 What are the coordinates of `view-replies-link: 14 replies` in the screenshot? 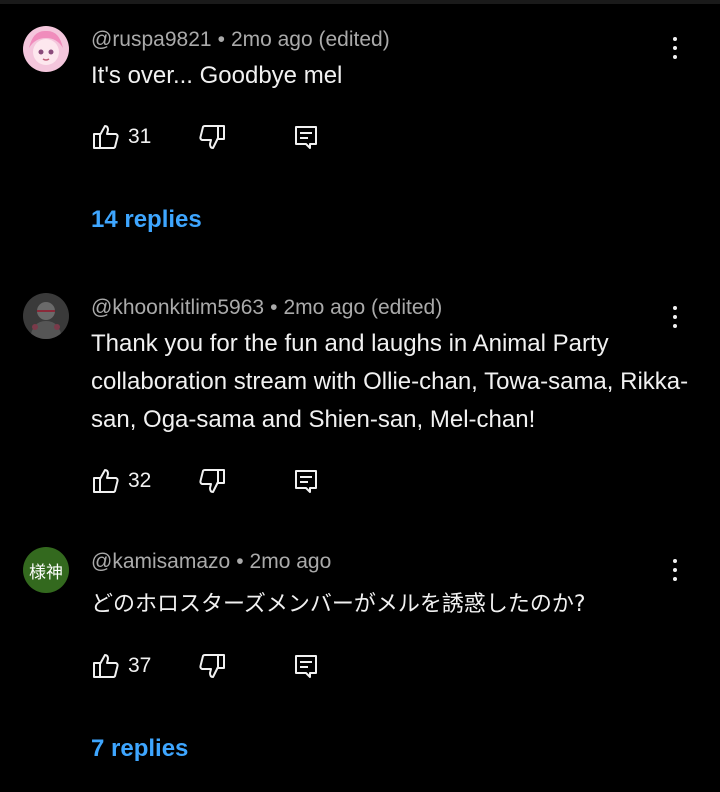 It's located at (146, 220).